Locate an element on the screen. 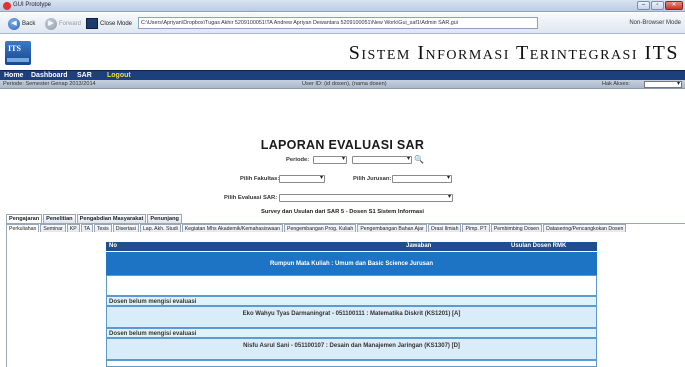 The height and width of the screenshot is (367, 685). report-title: LAPORAN EVALUASI SAR is located at coordinates (342, 145).